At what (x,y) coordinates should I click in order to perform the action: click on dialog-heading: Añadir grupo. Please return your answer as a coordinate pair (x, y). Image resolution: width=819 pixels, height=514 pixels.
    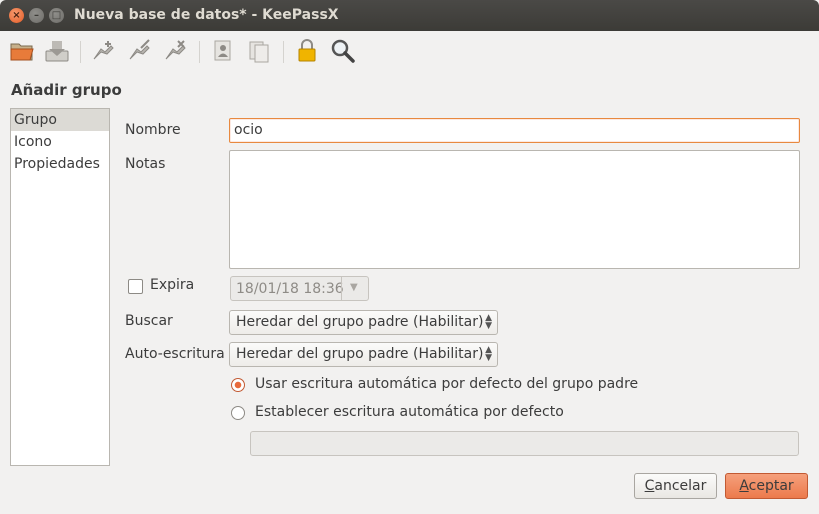
    Looking at the image, I should click on (66, 90).